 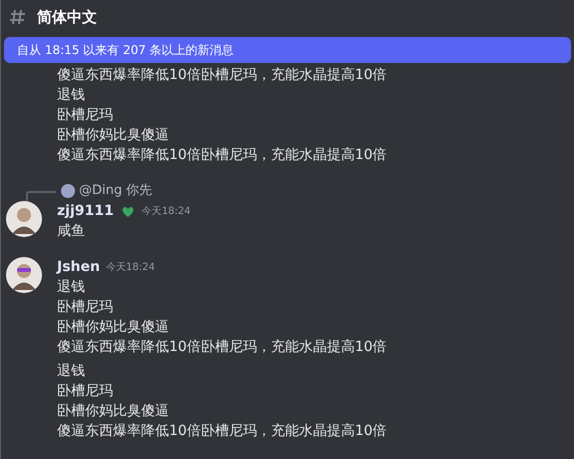 What do you see at coordinates (68, 191) in the screenshot?
I see `reply-avatar-icon` at bounding box center [68, 191].